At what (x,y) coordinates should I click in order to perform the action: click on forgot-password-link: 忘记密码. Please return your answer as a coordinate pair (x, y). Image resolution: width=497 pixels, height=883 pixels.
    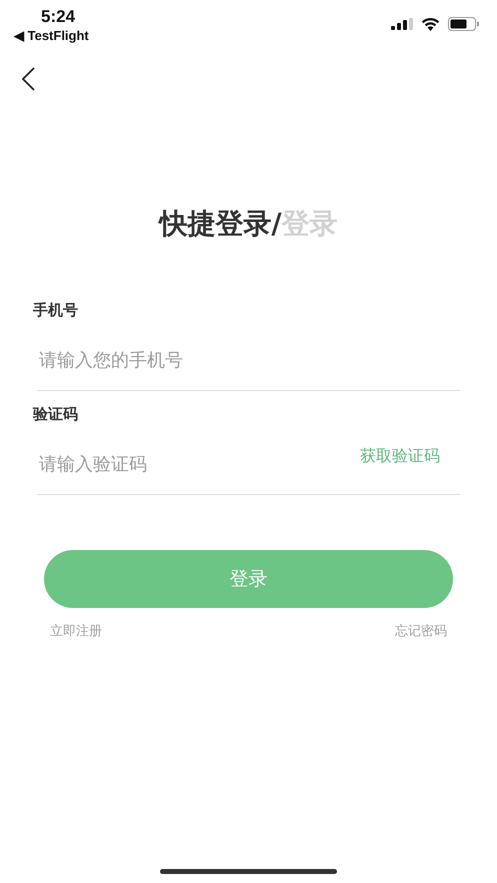
    Looking at the image, I should click on (421, 631).